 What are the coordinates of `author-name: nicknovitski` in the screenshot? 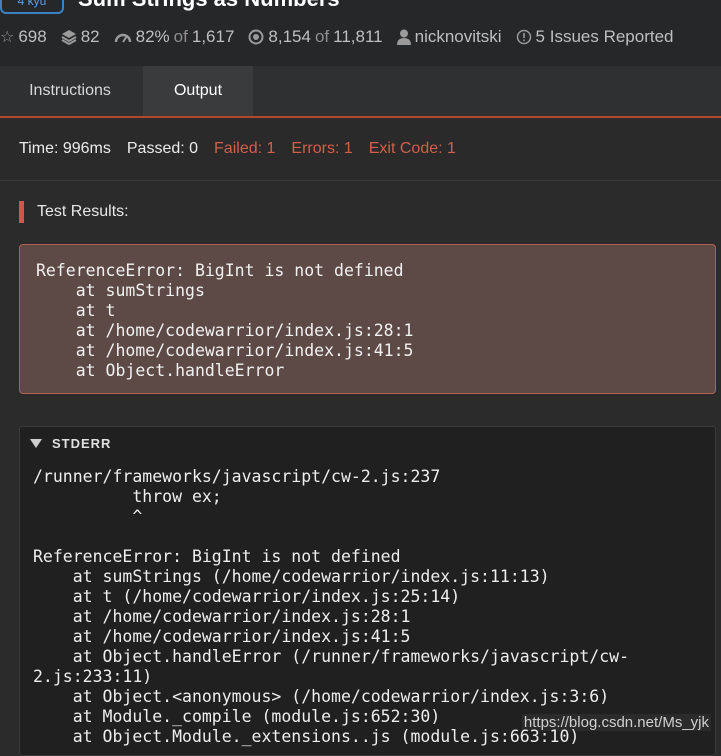 It's located at (458, 37).